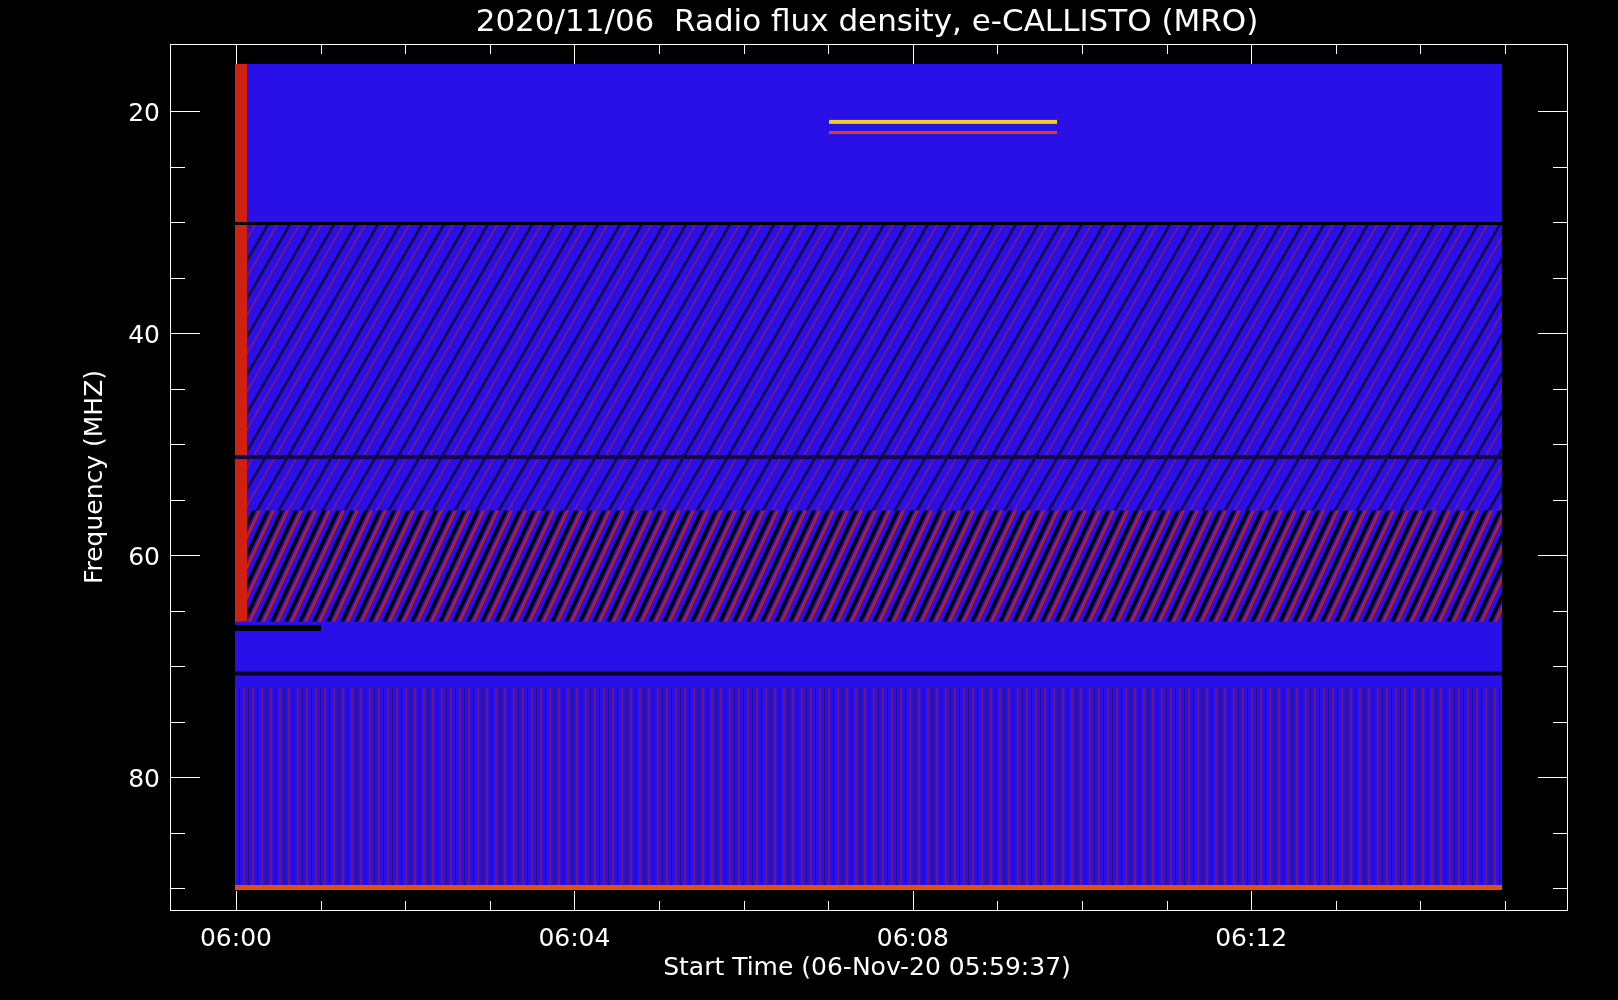 The image size is (1618, 1000). What do you see at coordinates (144, 778) in the screenshot?
I see `axis-tick-label: 80` at bounding box center [144, 778].